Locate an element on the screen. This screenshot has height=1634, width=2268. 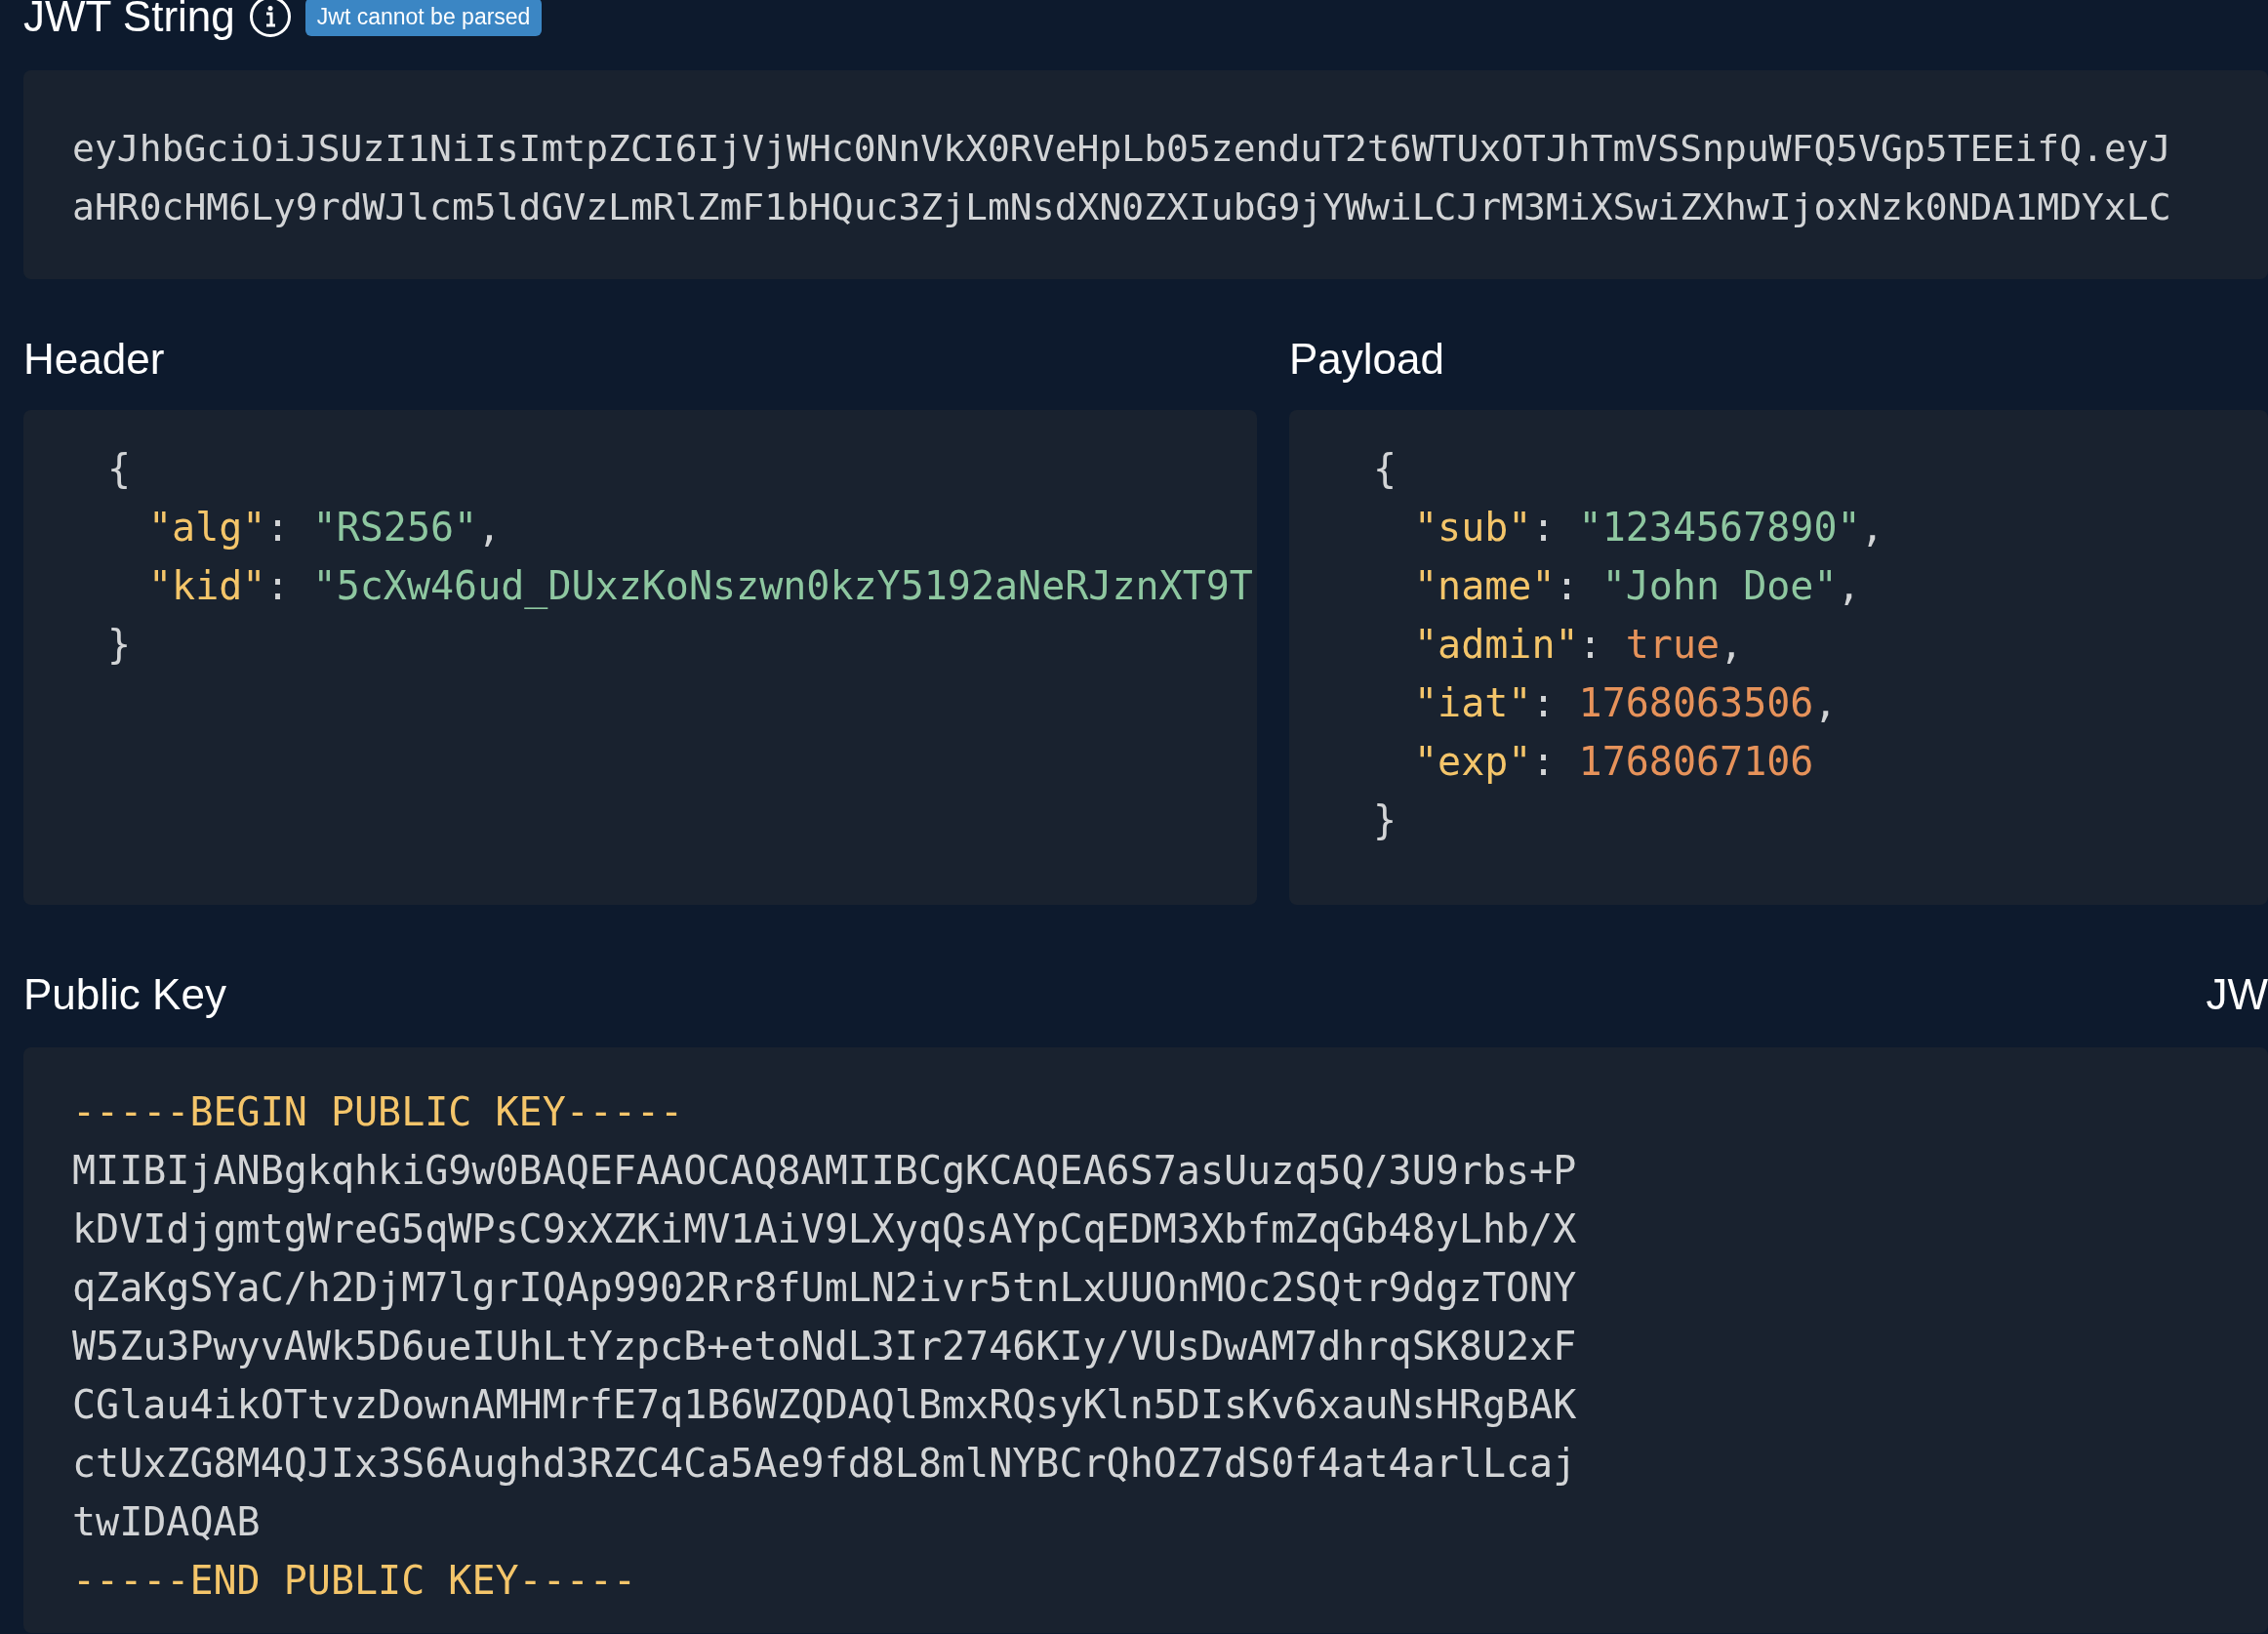
code-line: ctUxZG8M4QJIx3S6Aughd3RZC4Ca5Ae9fd8L8mlNYBCrQhOZ7dS0f4at4arlLcaj is located at coordinates (825, 1464).